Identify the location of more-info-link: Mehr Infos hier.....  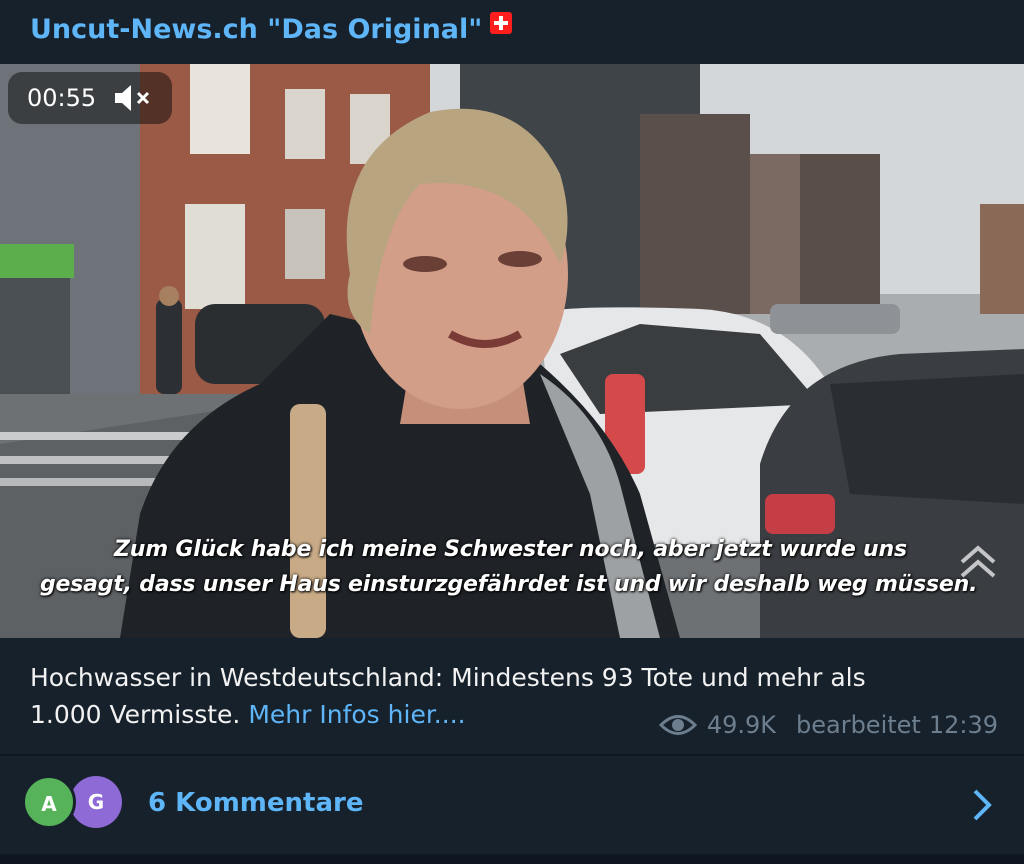
(356, 714).